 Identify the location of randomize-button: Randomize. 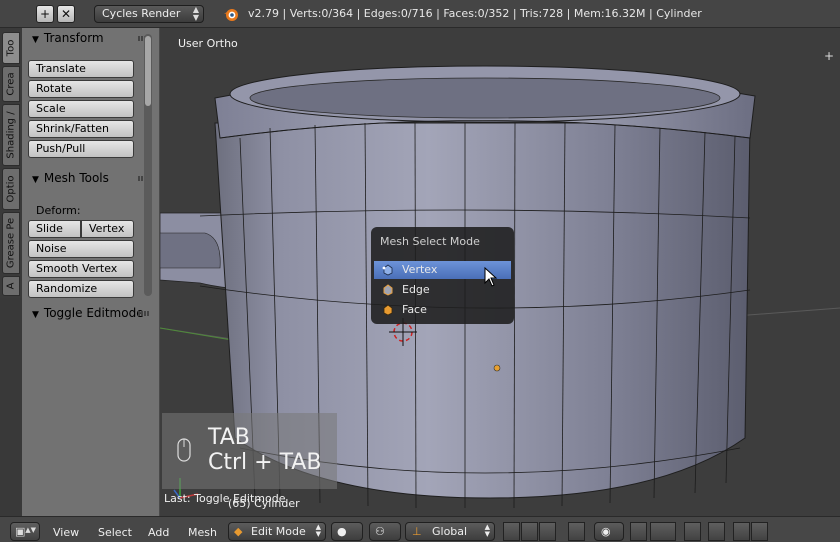
(81, 289).